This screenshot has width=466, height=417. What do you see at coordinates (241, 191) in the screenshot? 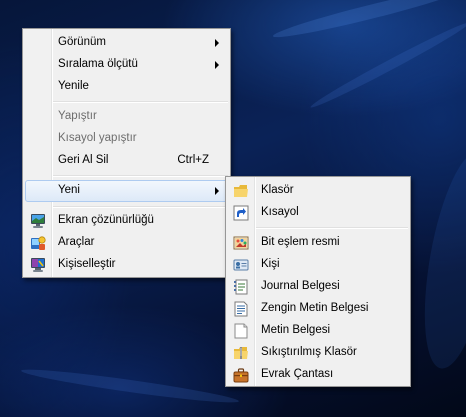
I see `folder-icon` at bounding box center [241, 191].